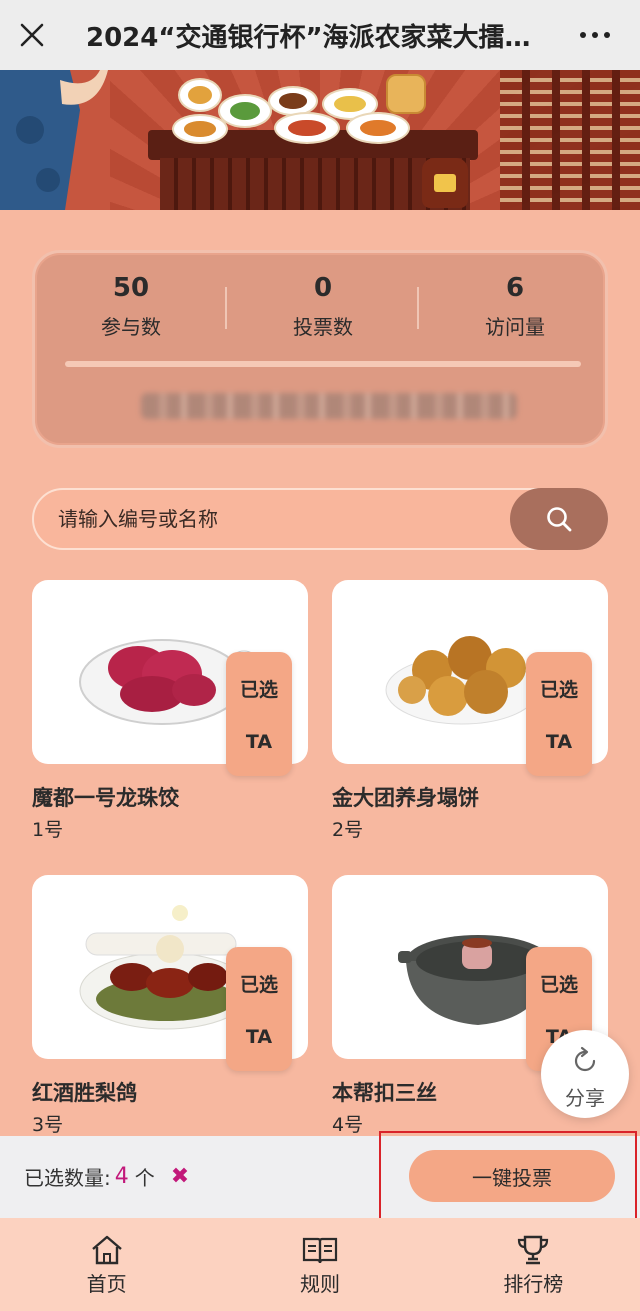  Describe the element at coordinates (131, 305) in the screenshot. I see `stat-participants: 50 参与数` at that location.